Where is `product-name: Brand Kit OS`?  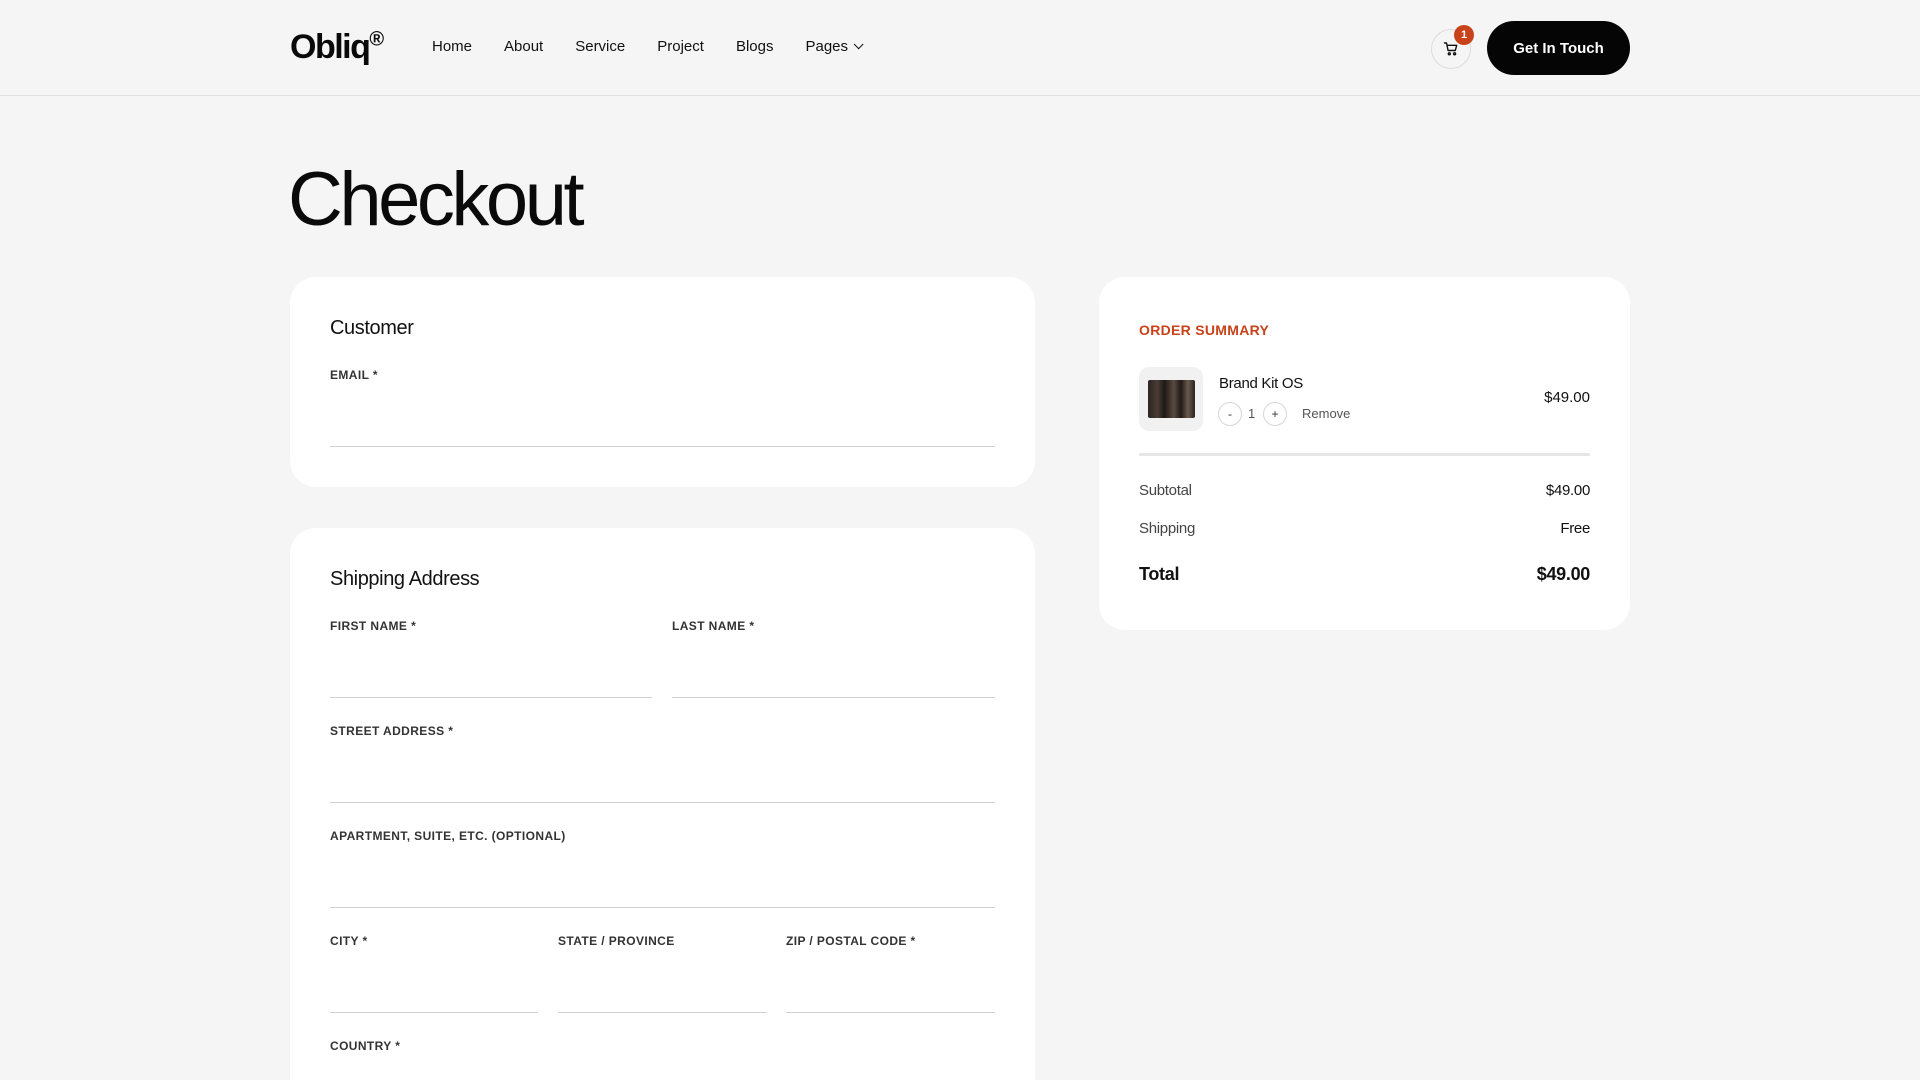
product-name: Brand Kit OS is located at coordinates (1261, 383).